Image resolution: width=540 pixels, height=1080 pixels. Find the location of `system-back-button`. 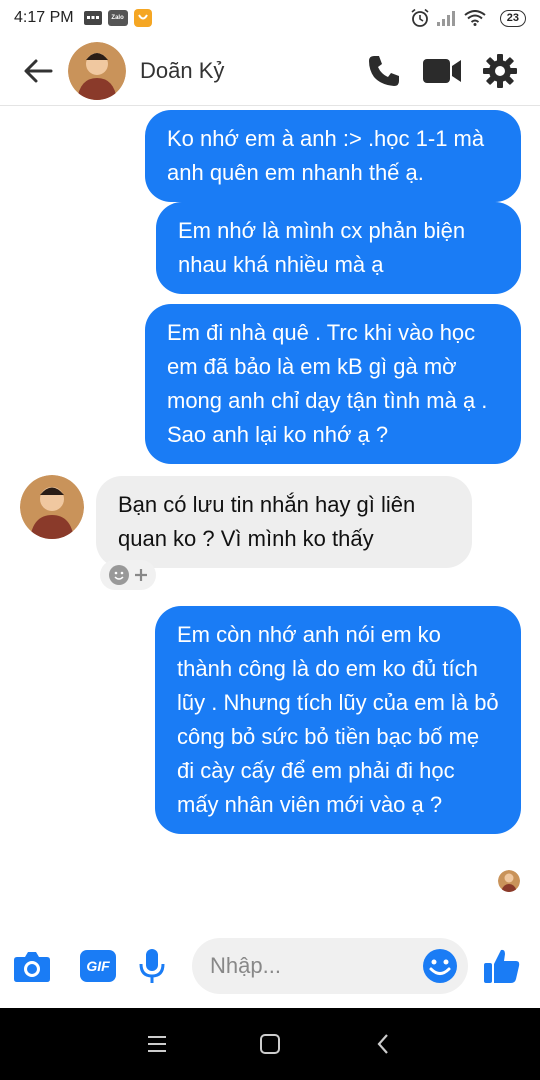

system-back-button is located at coordinates (383, 1044).